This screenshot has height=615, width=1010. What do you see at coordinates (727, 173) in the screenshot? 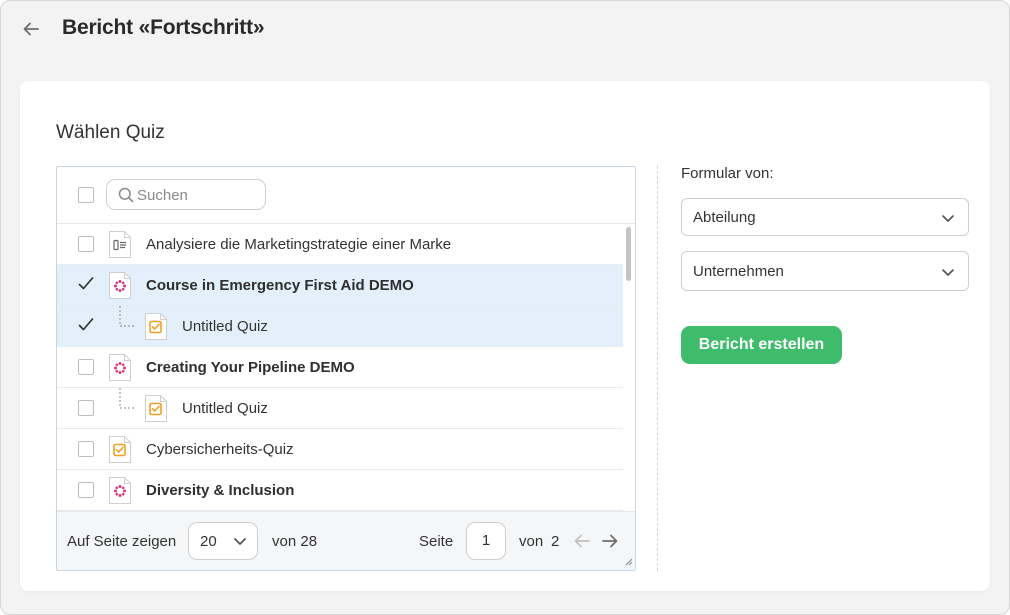
I see `form-label: Formular von:` at bounding box center [727, 173].